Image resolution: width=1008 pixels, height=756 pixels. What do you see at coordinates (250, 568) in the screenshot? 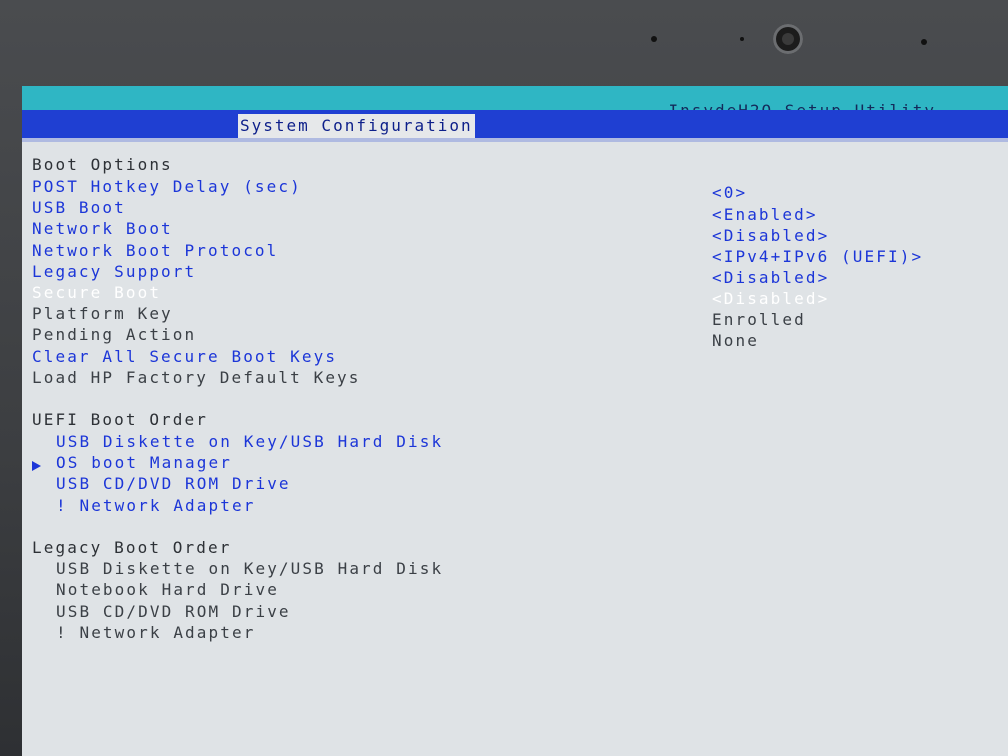
I see `legacy-boot-item: USB Diskette on Key/USB Hard Disk` at bounding box center [250, 568].